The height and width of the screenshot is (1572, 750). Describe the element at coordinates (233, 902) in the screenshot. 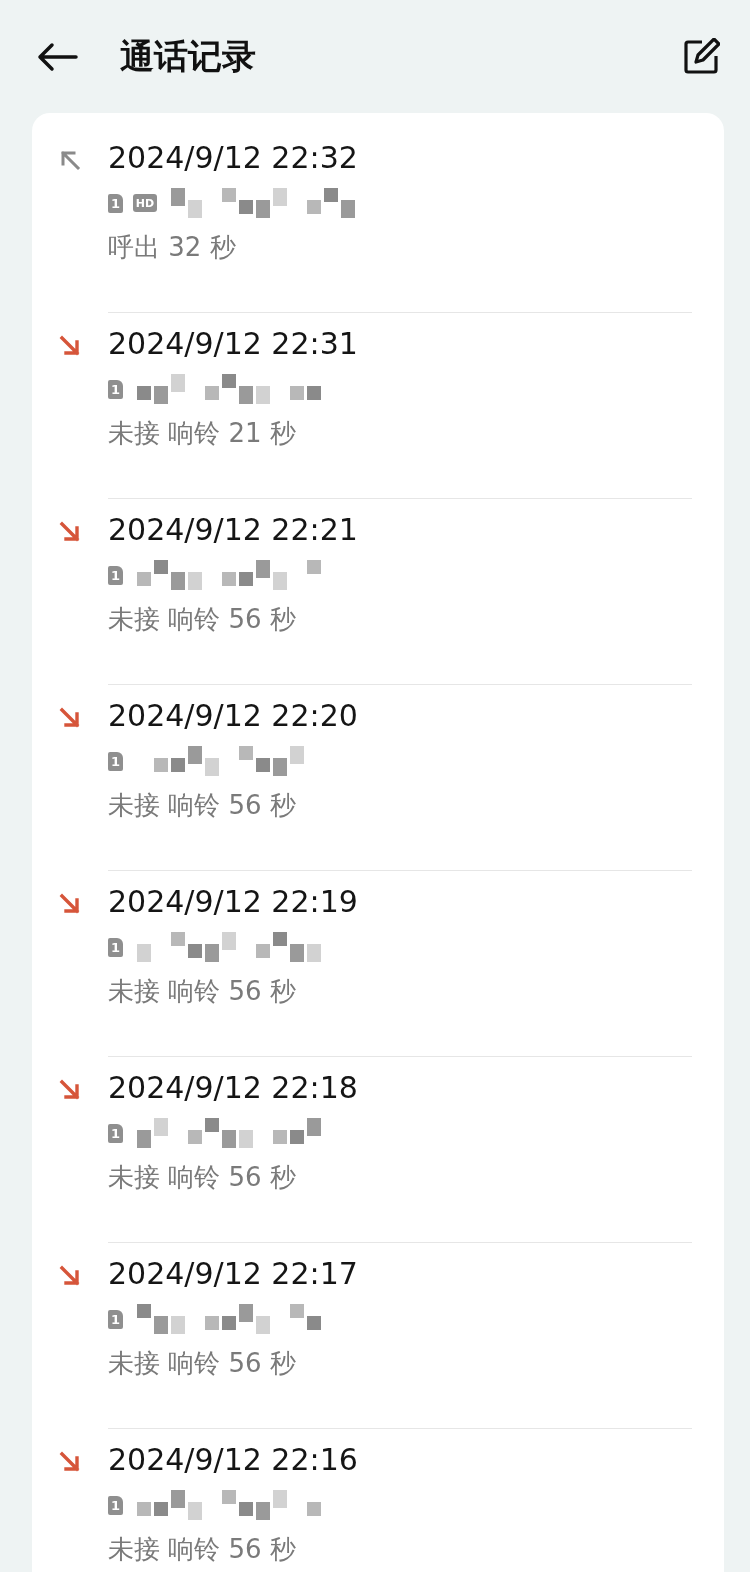

I see `call-time: 2024/9/12 22:19` at that location.